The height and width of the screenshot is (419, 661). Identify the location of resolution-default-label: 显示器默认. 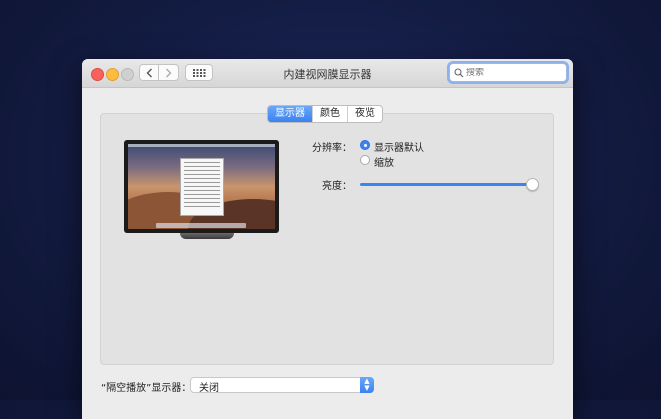
(399, 146).